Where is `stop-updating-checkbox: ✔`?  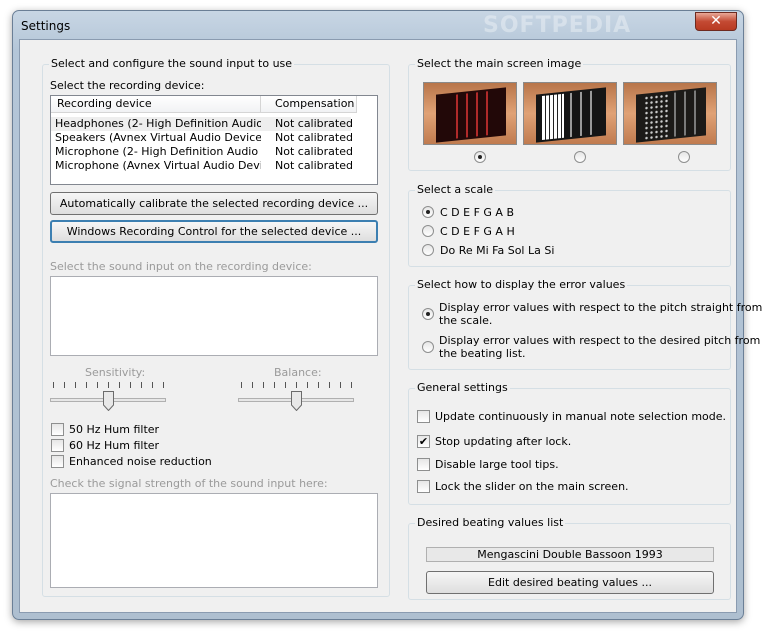 stop-updating-checkbox: ✔ is located at coordinates (423, 441).